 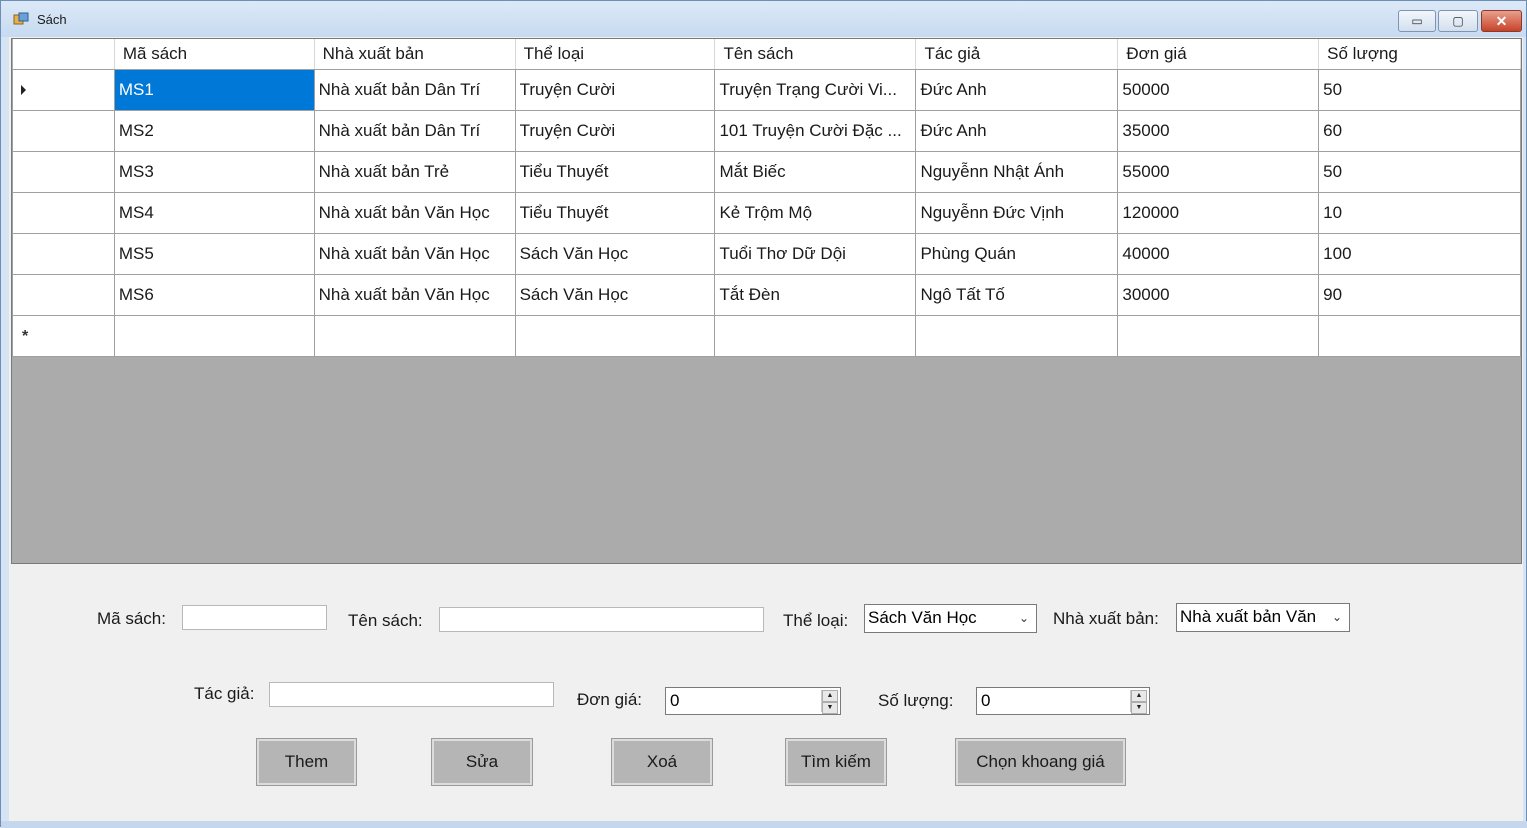 What do you see at coordinates (815, 54) in the screenshot?
I see `column-header: Tên sách` at bounding box center [815, 54].